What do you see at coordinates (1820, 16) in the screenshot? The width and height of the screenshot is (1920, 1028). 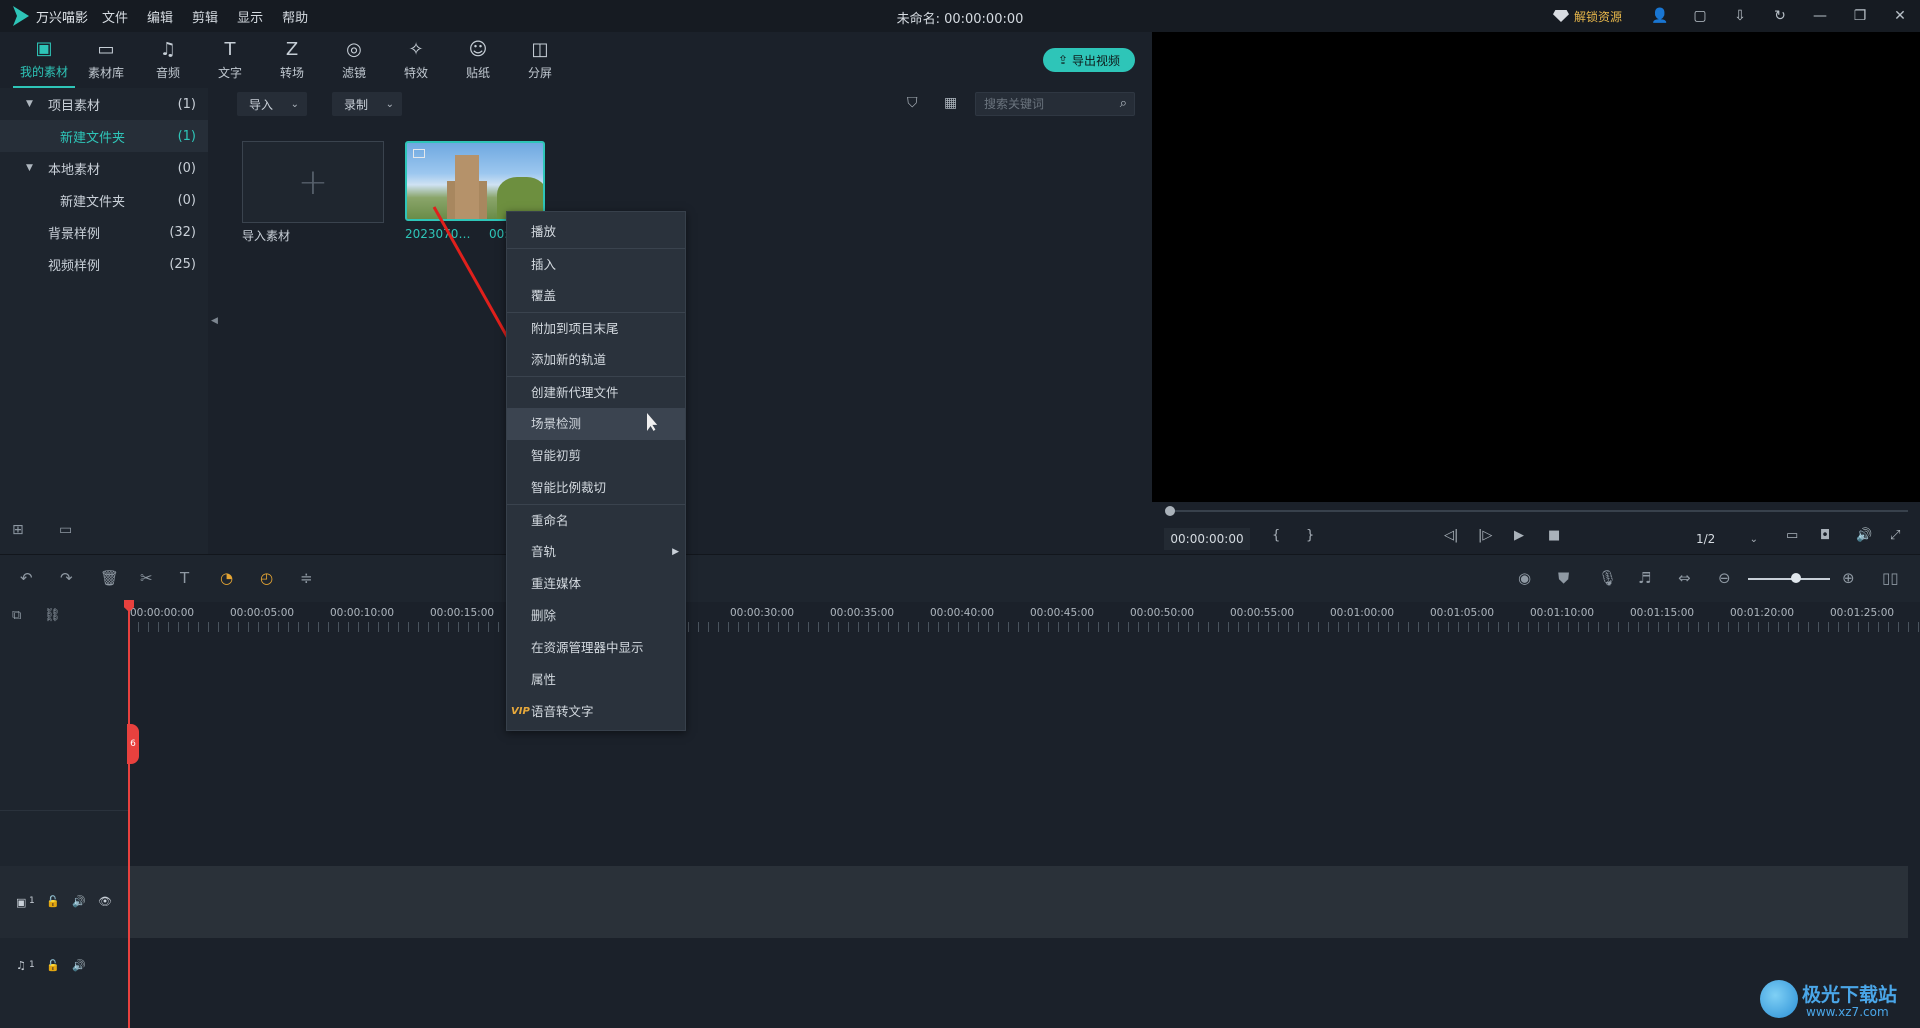 I see `minimize-icon: —` at bounding box center [1820, 16].